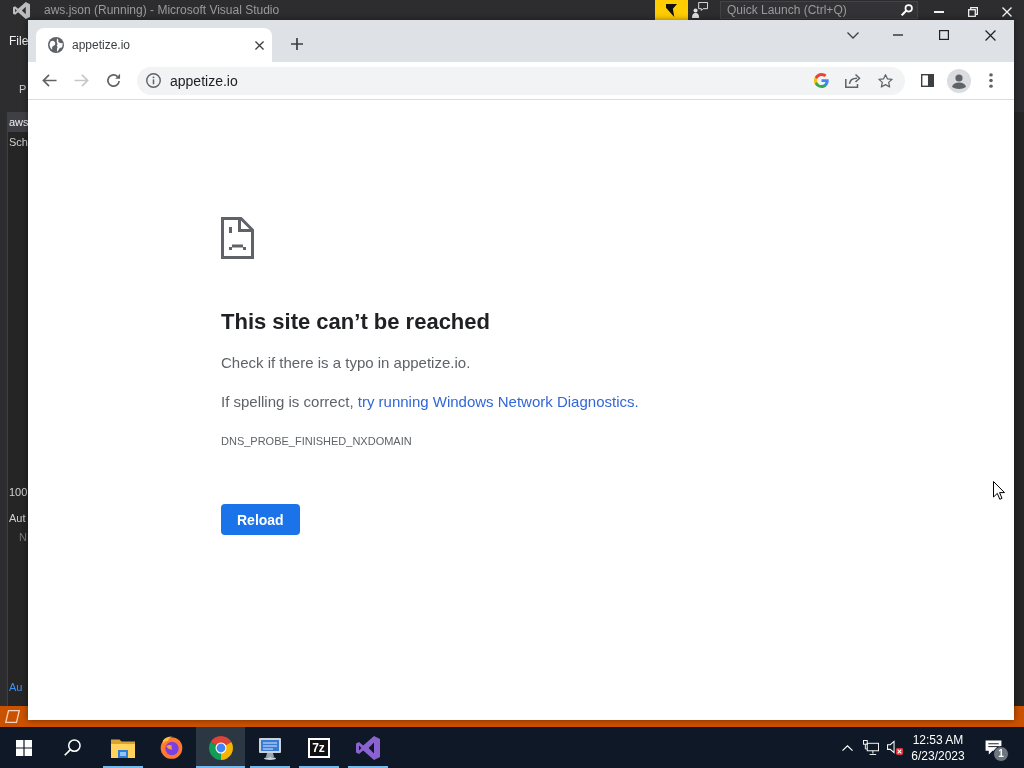  I want to click on maximize-icon, so click(944, 35).